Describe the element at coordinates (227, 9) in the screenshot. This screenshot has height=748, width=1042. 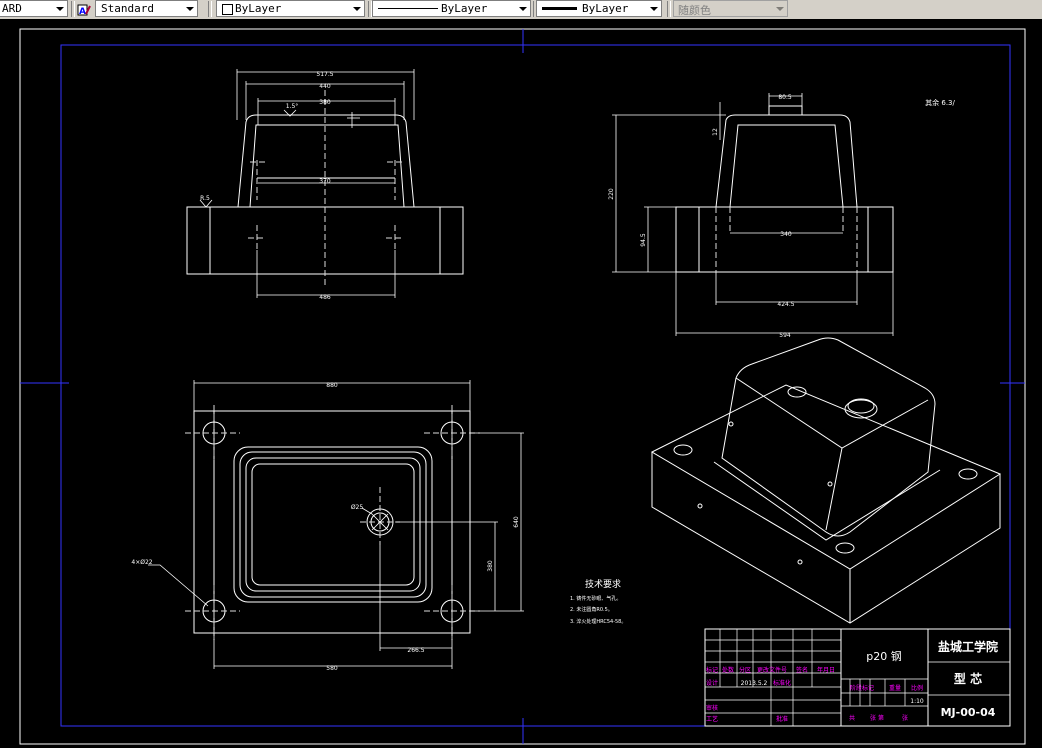
I see `color-swatch-icon` at that location.